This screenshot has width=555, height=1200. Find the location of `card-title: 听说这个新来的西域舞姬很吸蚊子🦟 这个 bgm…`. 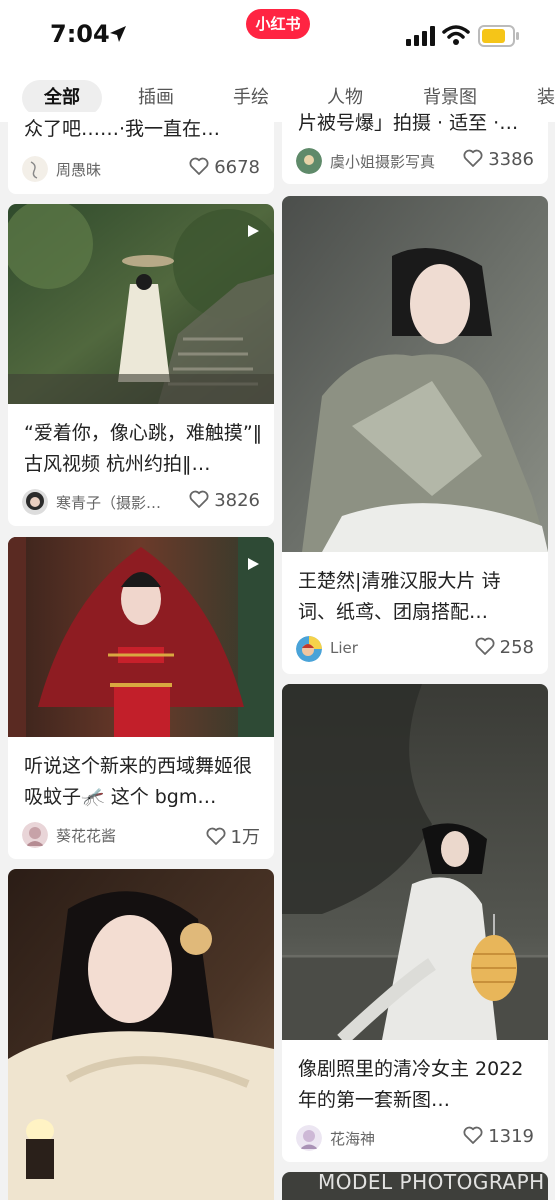

card-title: 听说这个新来的西域舞姬很吸蚊子🦟 这个 bgm… is located at coordinates (138, 781).